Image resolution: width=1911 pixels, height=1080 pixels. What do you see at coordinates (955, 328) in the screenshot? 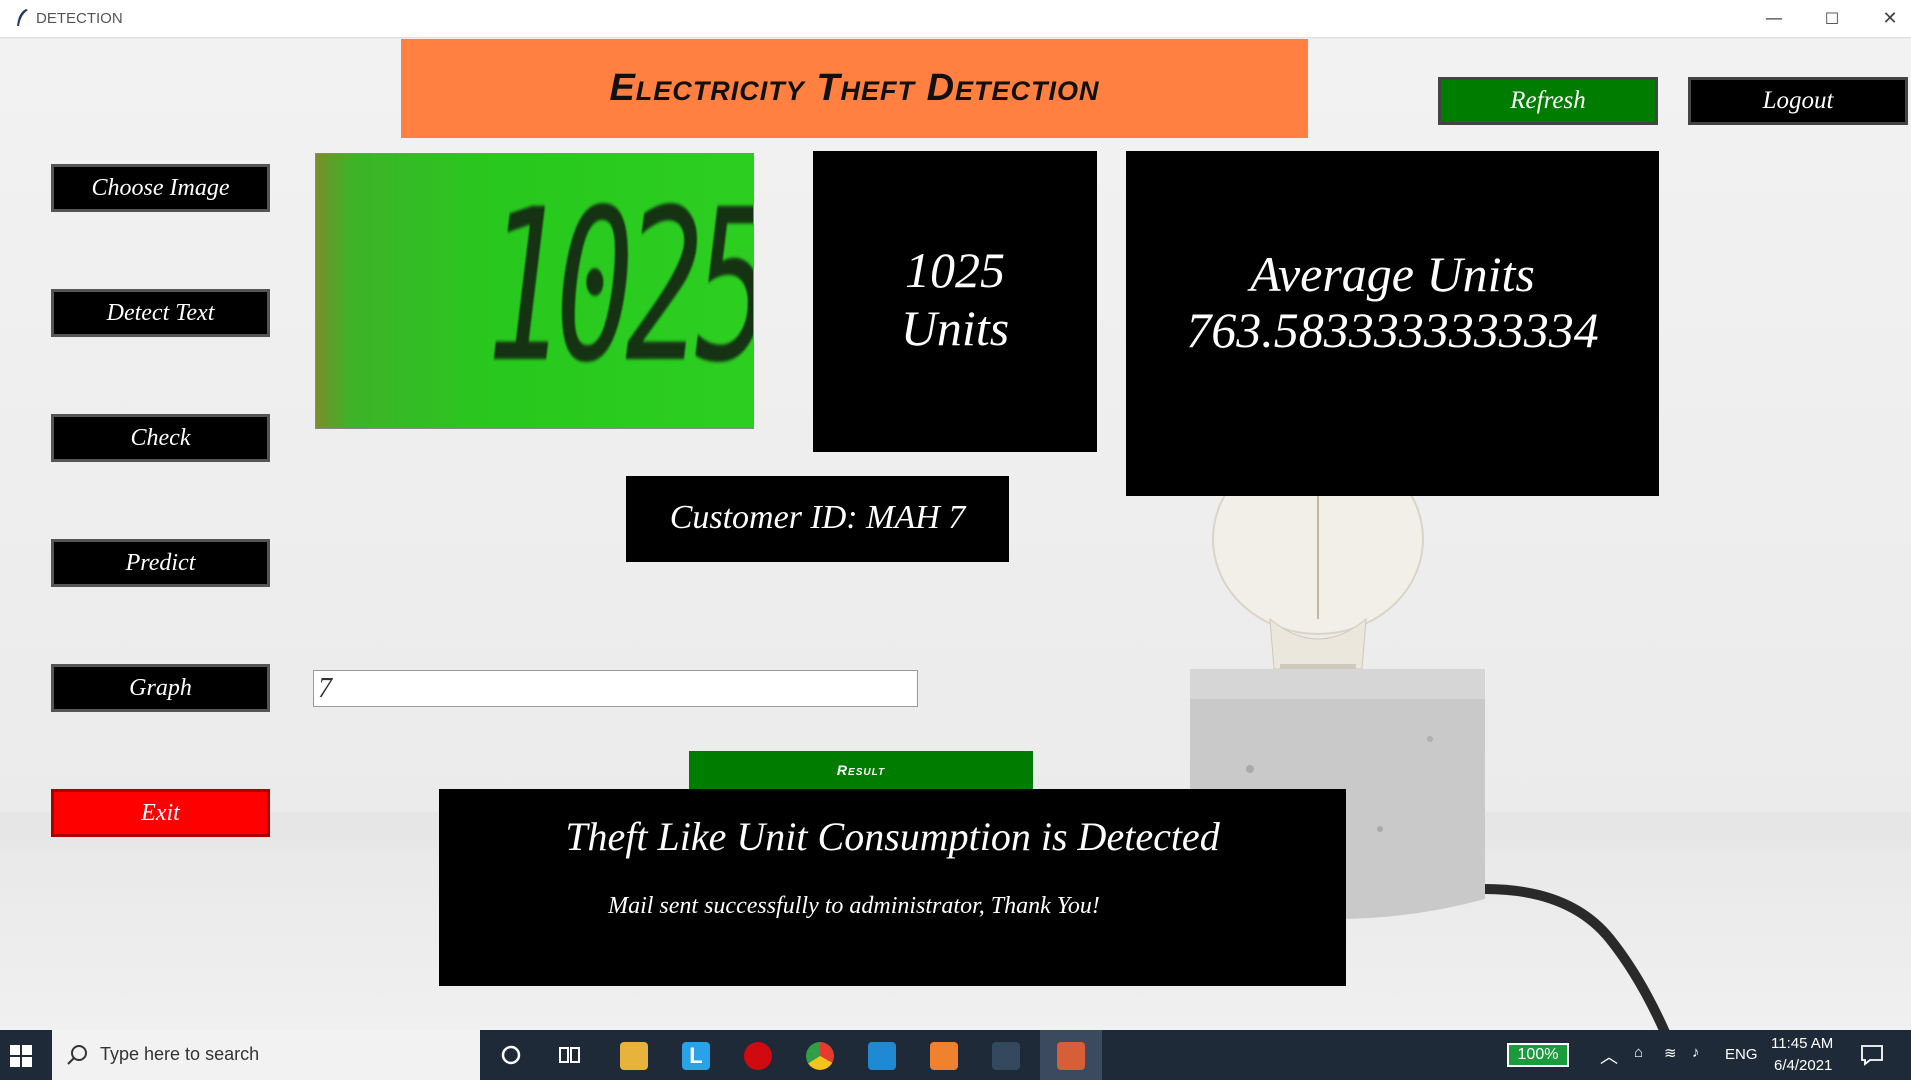
I see `units-label: Units` at bounding box center [955, 328].